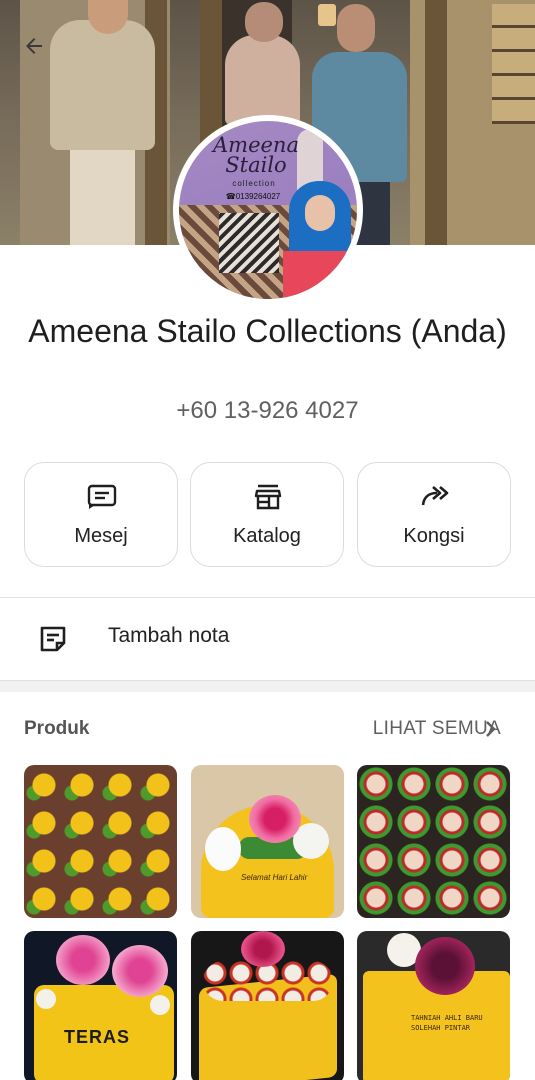  What do you see at coordinates (267, 841) in the screenshot?
I see `product-tile: Selamat Hari Lahir` at bounding box center [267, 841].